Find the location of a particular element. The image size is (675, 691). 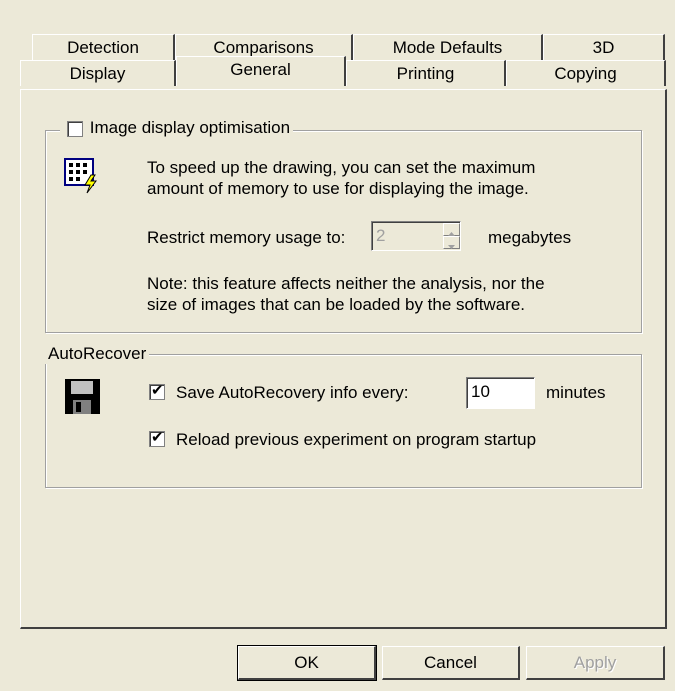

restrict-memory-spin-up is located at coordinates (451, 229).